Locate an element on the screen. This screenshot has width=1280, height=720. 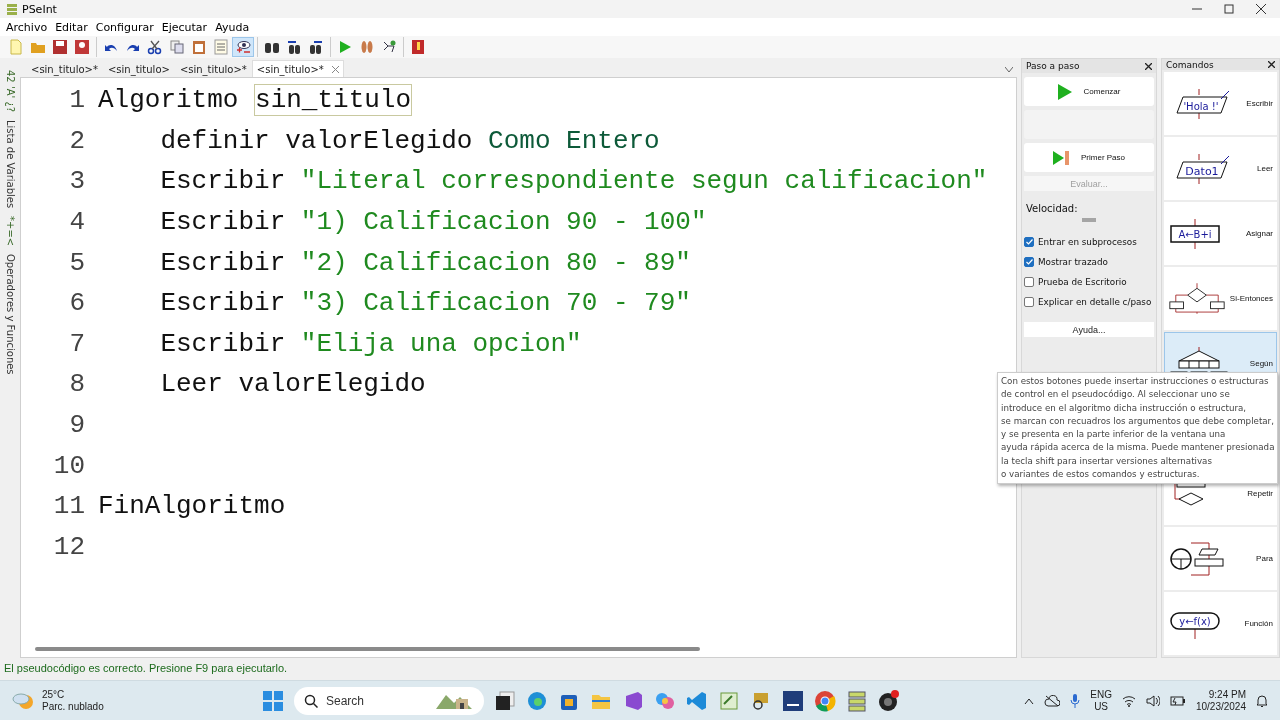
slider-thumb is located at coordinates (1089, 220).